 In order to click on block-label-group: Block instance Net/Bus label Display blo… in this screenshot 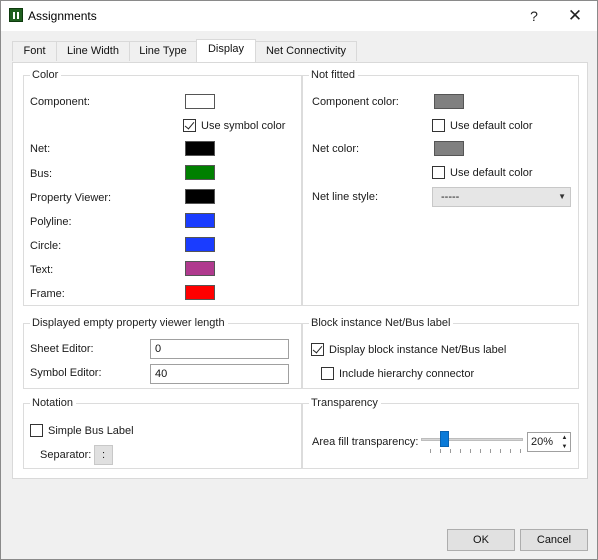, I will do `click(440, 353)`.